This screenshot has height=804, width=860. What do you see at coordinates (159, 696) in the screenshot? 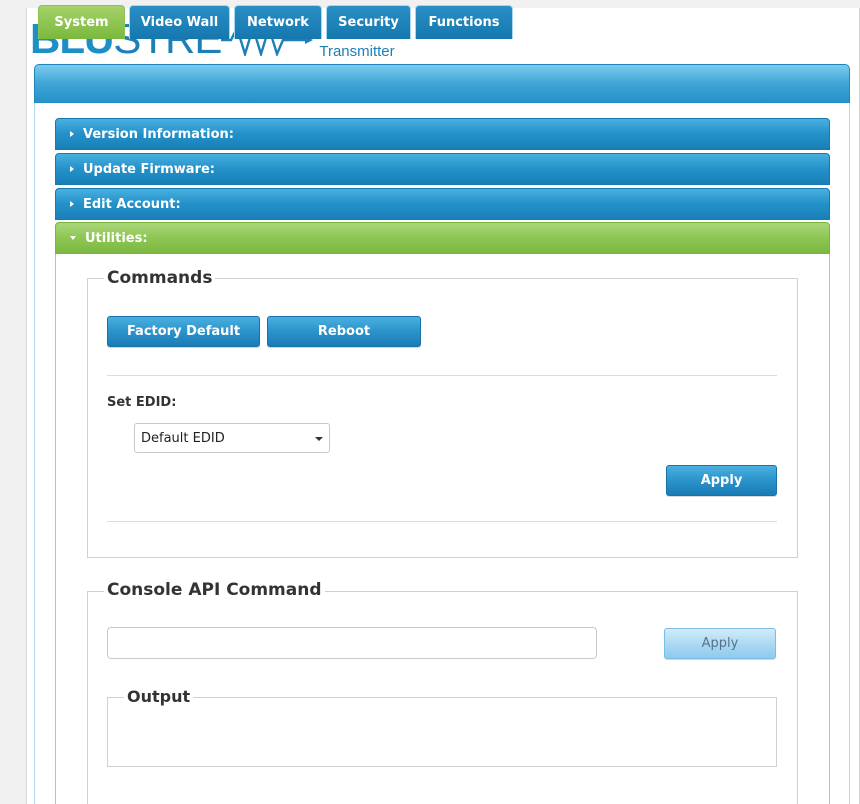
I see `output-legend: Output` at bounding box center [159, 696].